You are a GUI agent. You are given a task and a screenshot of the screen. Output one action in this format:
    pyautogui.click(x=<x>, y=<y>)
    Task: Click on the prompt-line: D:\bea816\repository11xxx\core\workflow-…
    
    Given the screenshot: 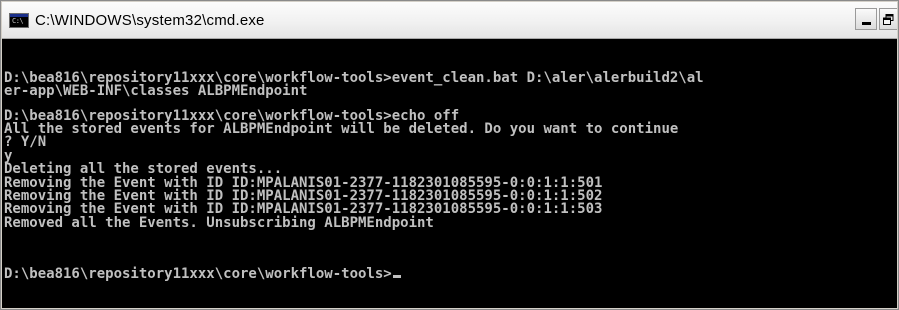 What is the action you would take?
    pyautogui.click(x=450, y=273)
    